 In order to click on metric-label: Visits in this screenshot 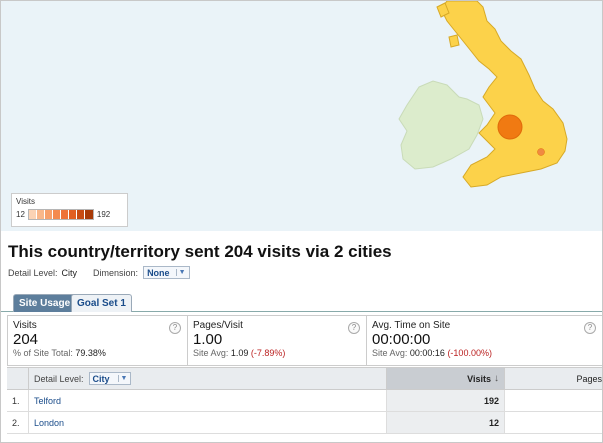, I will do `click(25, 325)`.